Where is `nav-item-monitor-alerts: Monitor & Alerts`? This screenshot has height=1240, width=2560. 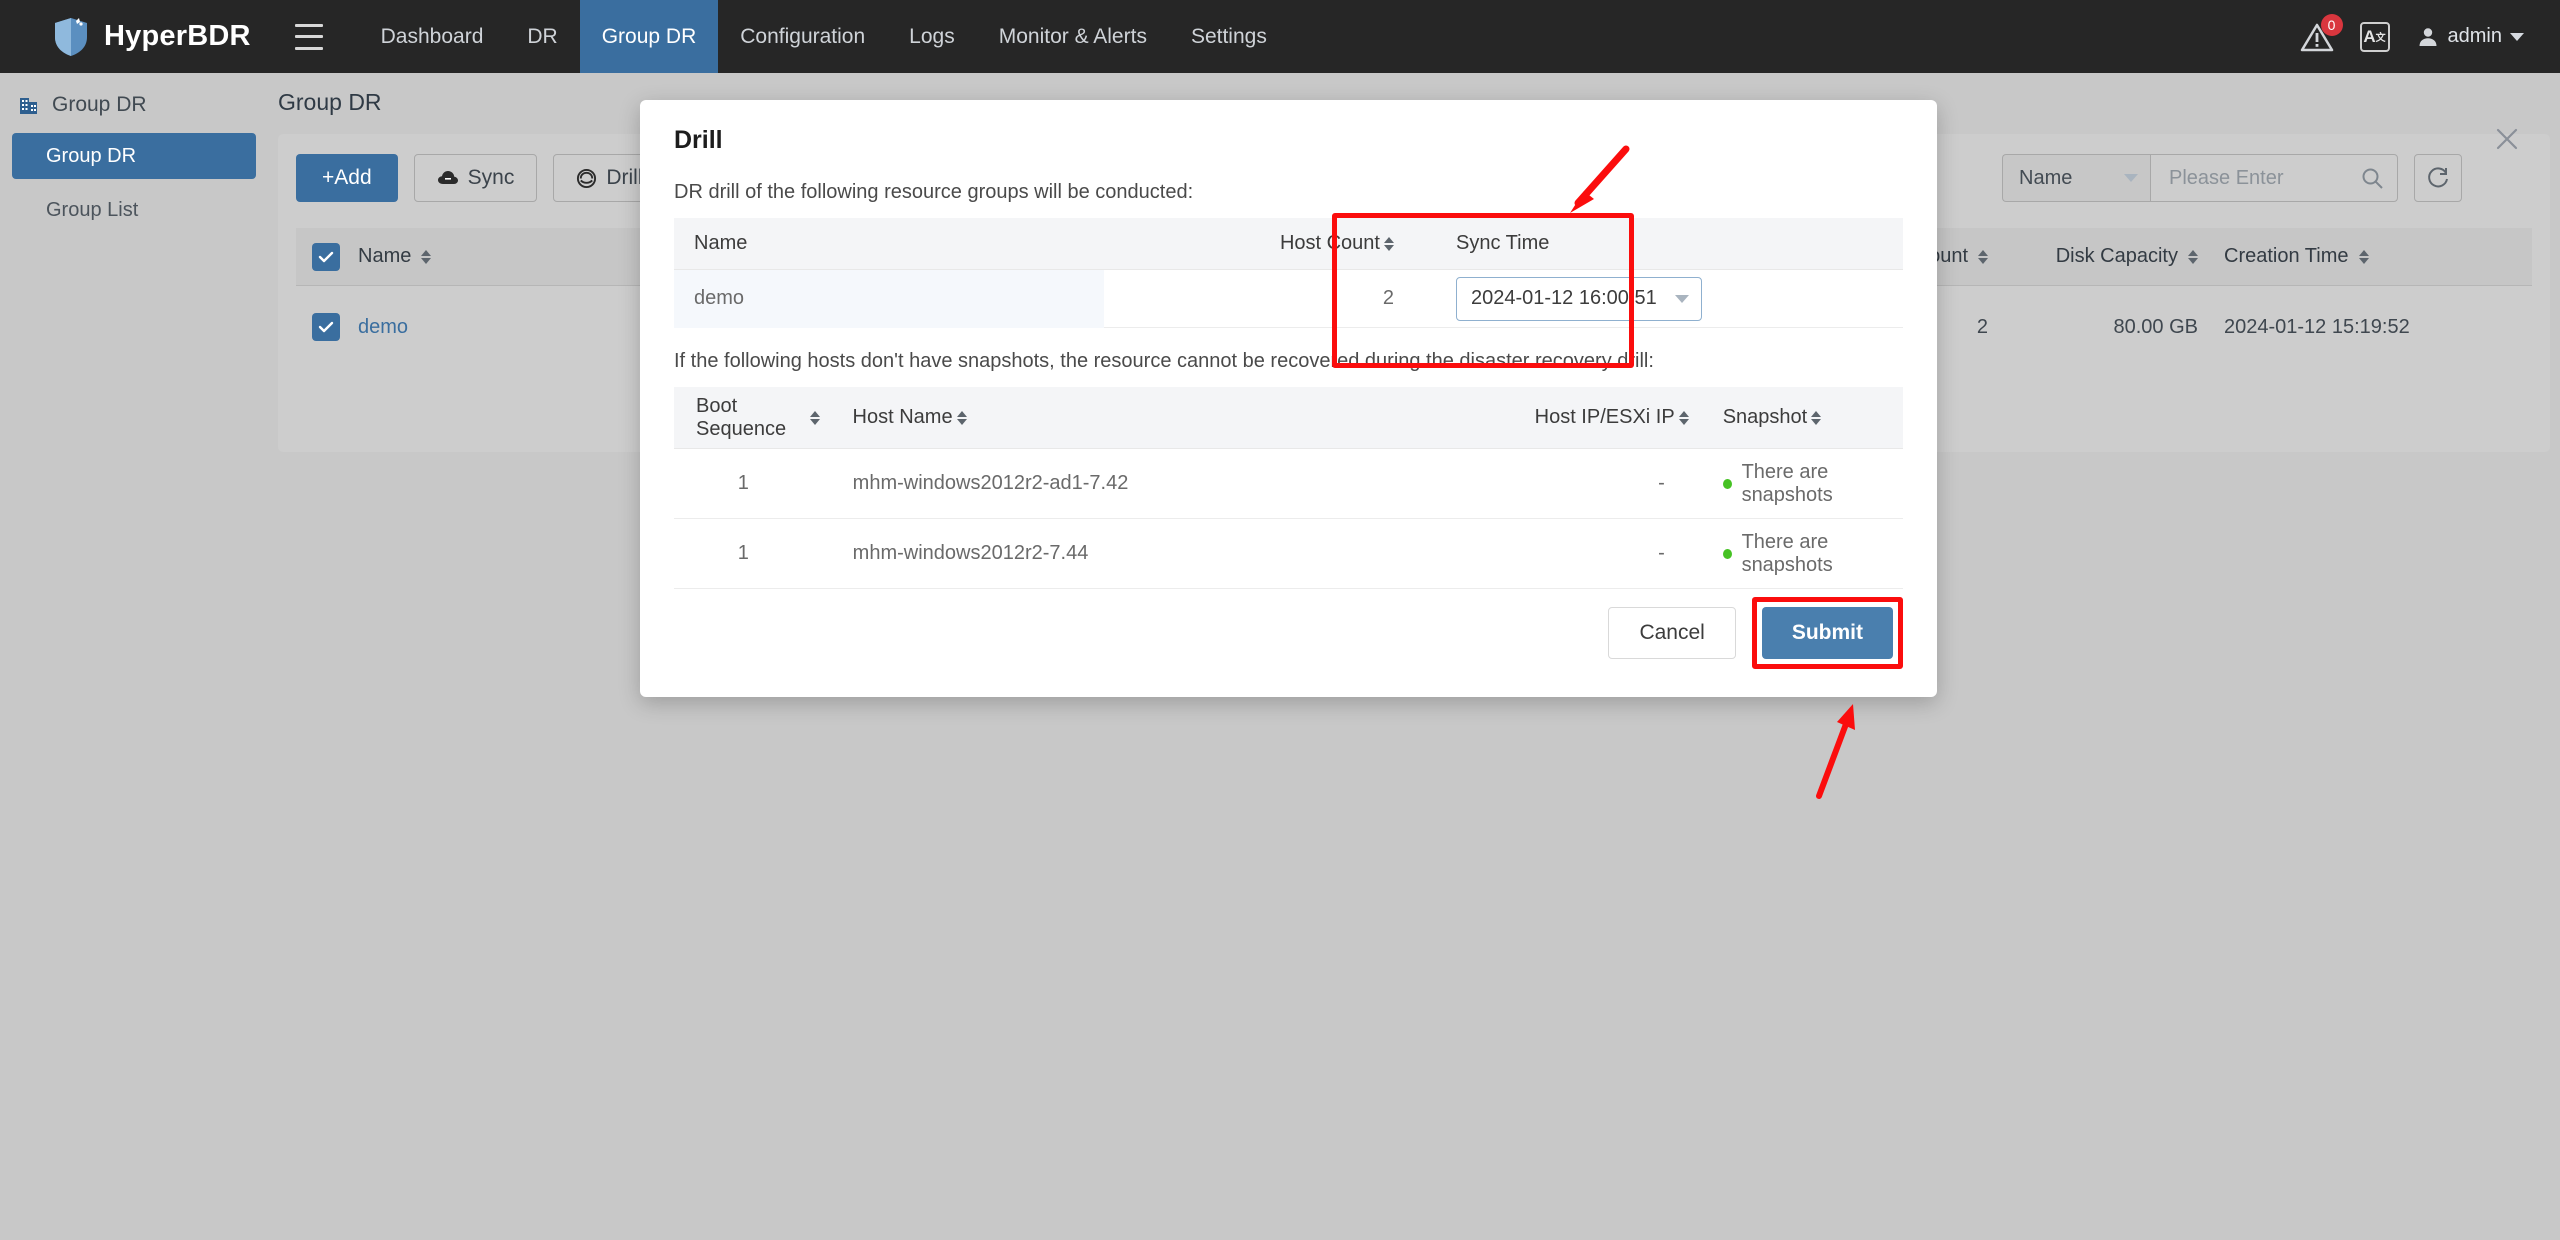
nav-item-monitor-alerts: Monitor & Alerts is located at coordinates (1073, 36).